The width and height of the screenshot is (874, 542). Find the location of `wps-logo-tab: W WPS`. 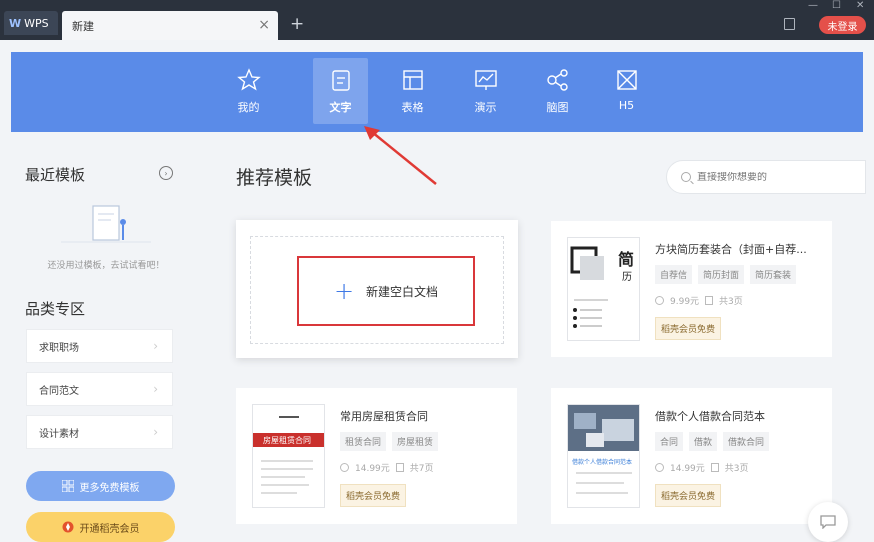

wps-logo-tab: W WPS is located at coordinates (31, 23).